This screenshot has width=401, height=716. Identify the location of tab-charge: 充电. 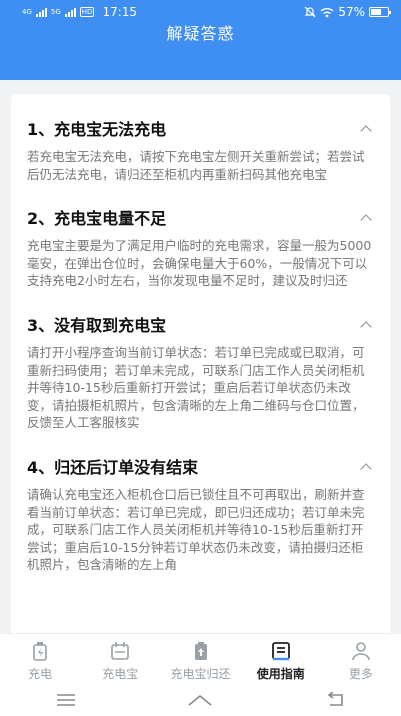
(40, 658).